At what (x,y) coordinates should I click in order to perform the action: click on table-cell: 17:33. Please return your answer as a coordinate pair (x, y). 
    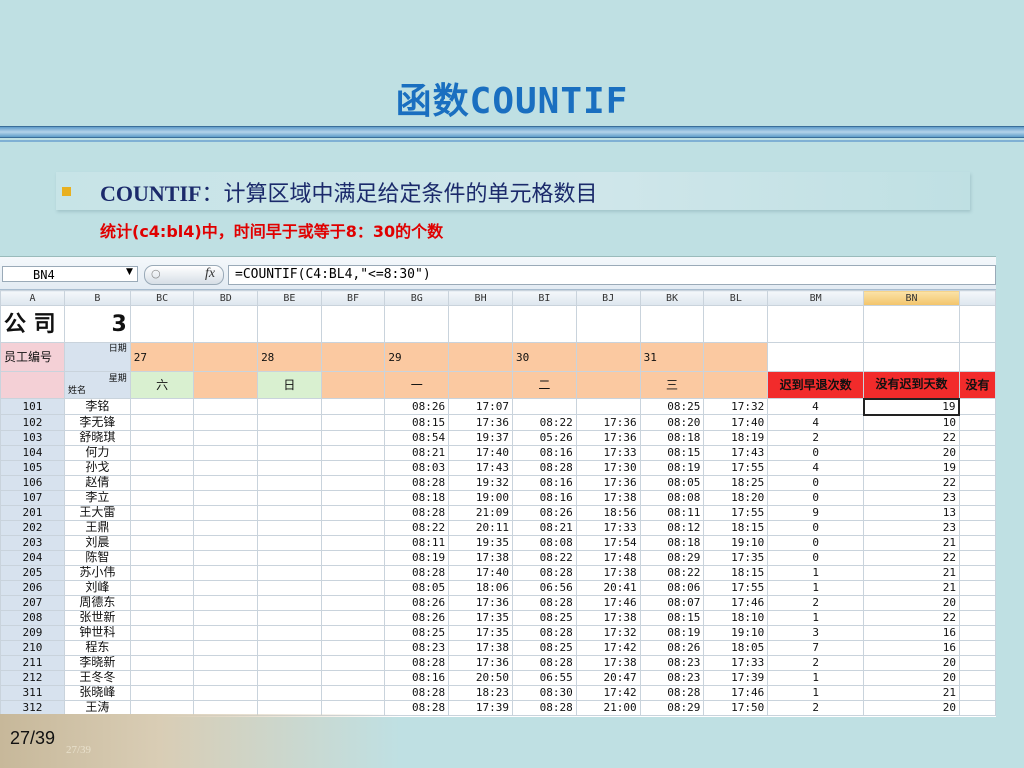
    Looking at the image, I should click on (608, 452).